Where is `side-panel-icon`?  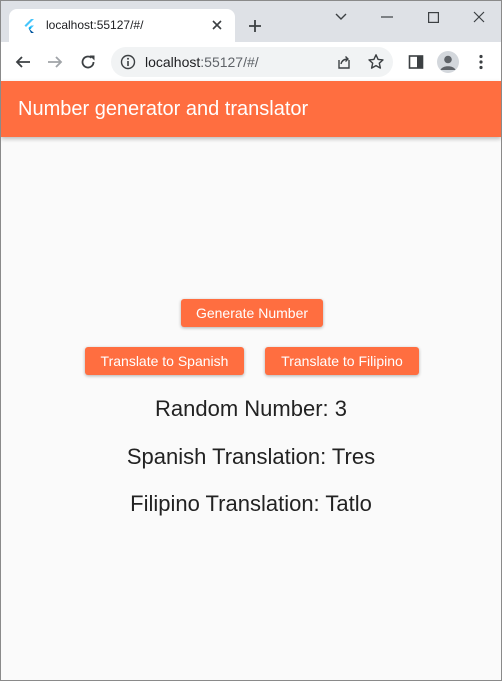
side-panel-icon is located at coordinates (416, 62).